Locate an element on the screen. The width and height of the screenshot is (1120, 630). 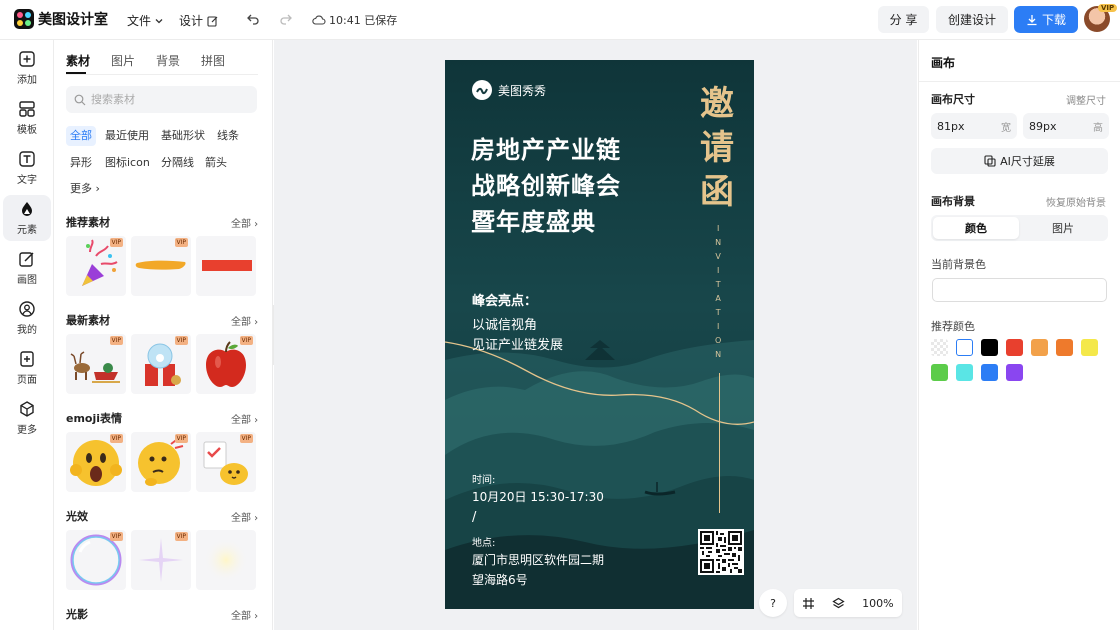
rail-label: 画图 is located at coordinates (27, 280).